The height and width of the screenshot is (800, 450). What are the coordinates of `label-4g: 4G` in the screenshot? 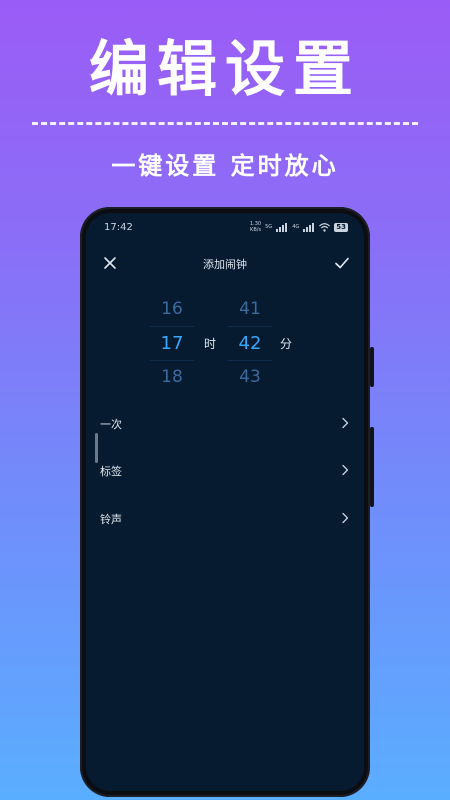 It's located at (296, 227).